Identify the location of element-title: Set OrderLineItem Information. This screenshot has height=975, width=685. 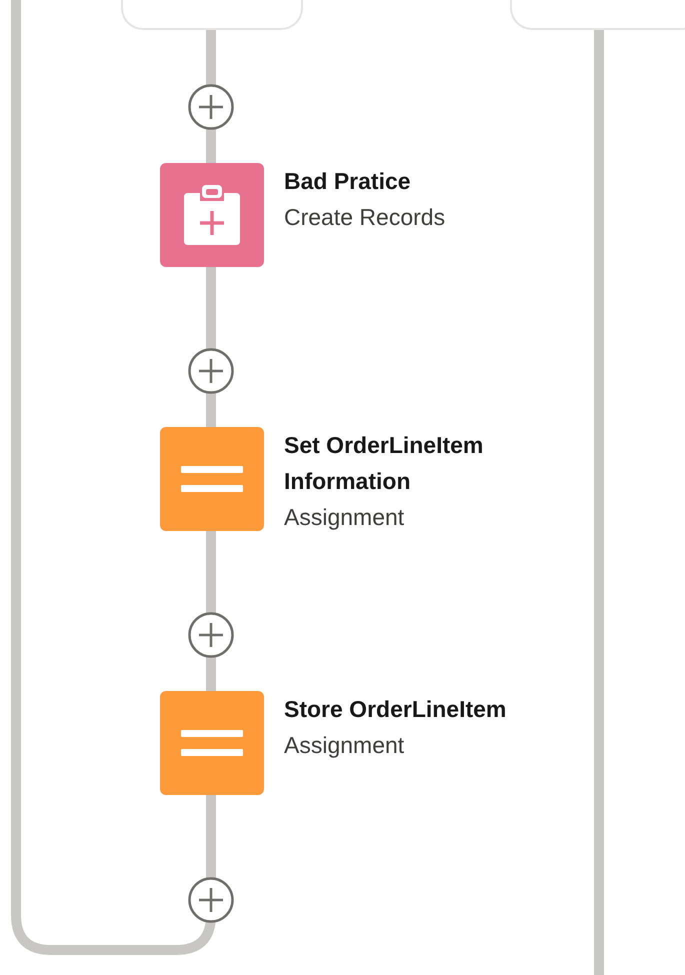
(384, 463).